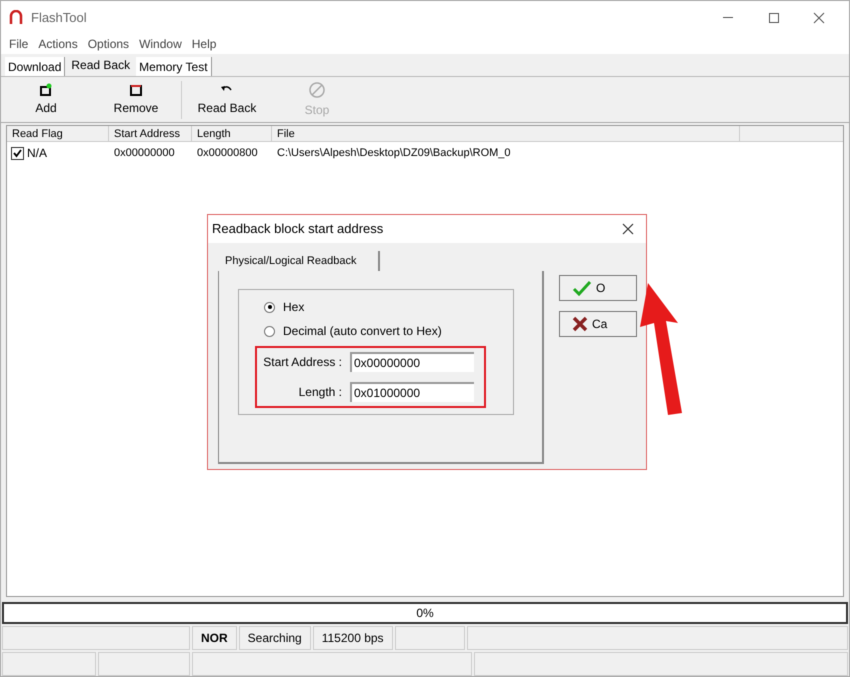 This screenshot has width=850, height=677. I want to click on column-header: Length, so click(232, 133).